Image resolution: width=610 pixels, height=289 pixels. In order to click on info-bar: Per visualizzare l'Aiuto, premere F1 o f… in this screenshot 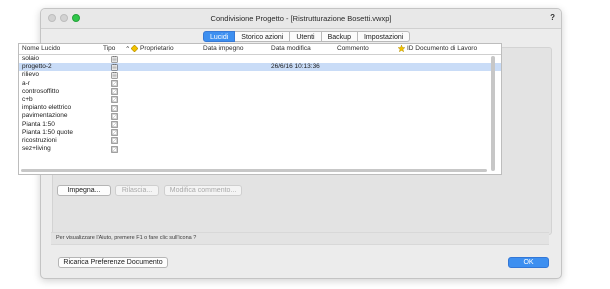, I will do `click(300, 238)`.